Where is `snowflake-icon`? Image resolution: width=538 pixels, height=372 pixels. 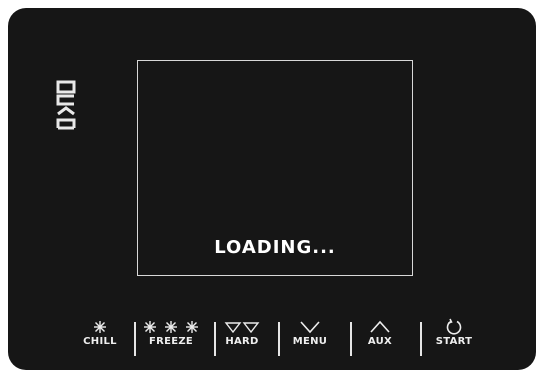
snowflake-icon is located at coordinates (100, 326).